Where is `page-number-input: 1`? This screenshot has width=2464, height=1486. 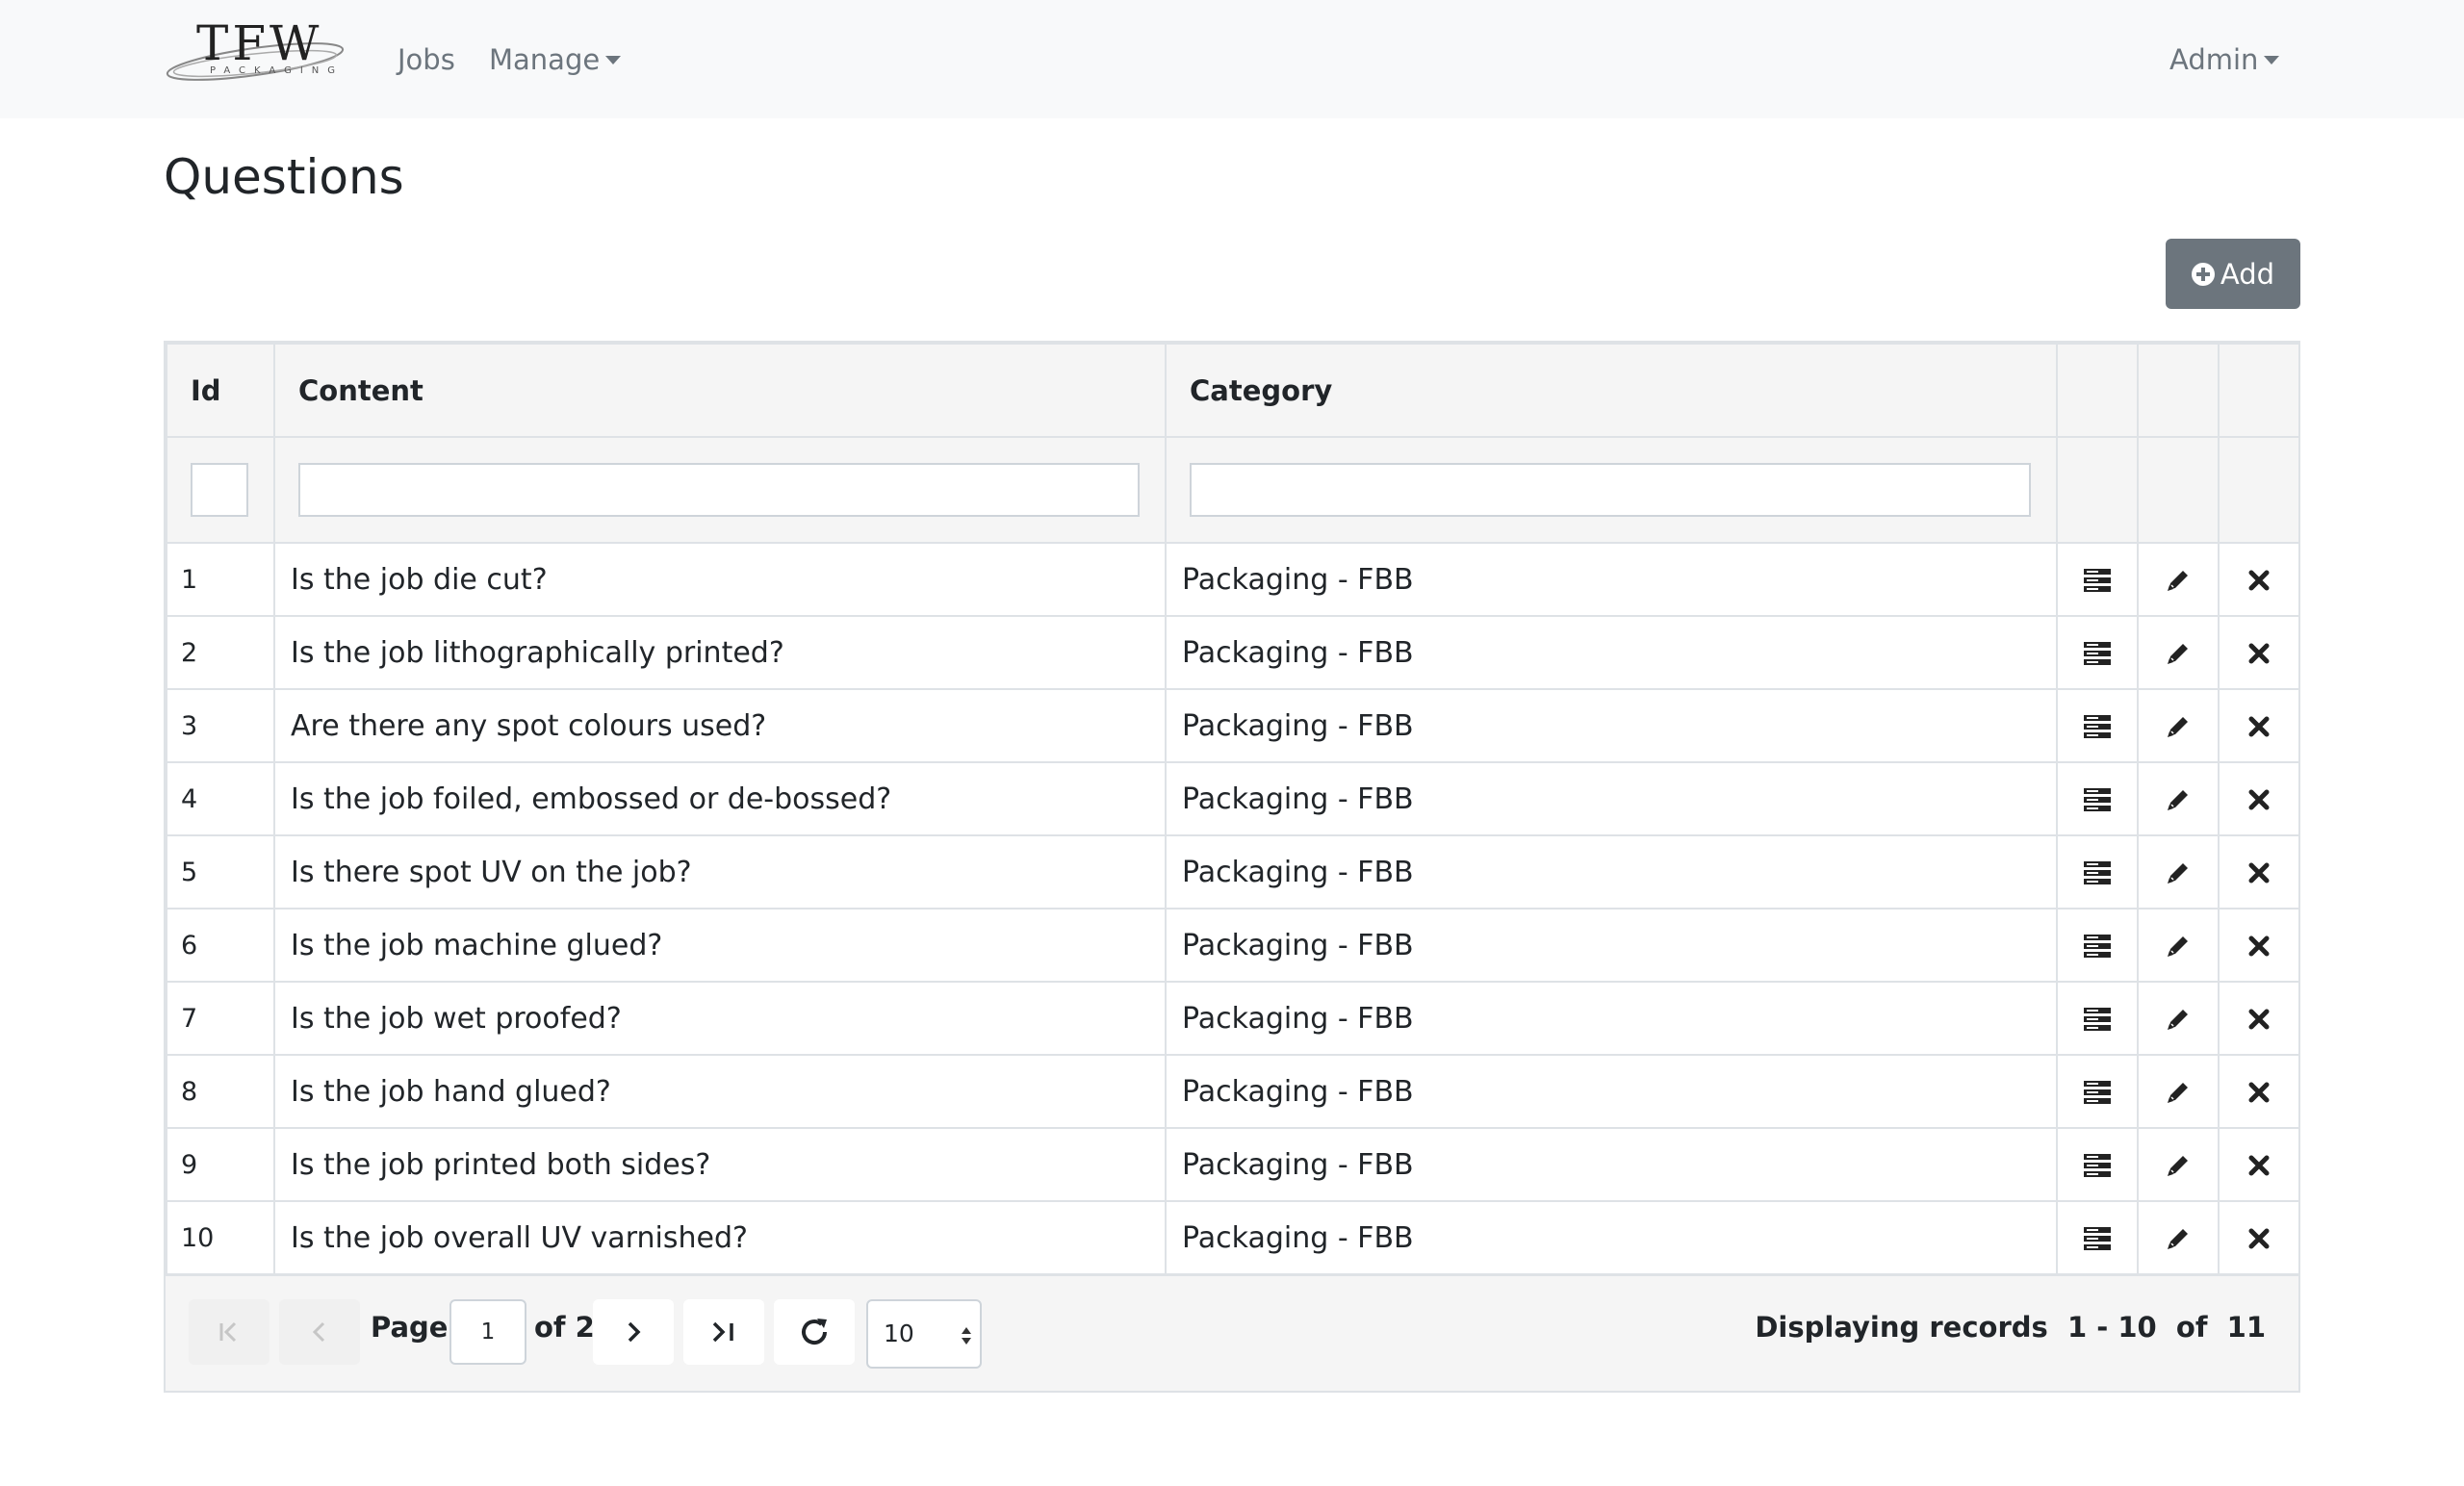 page-number-input: 1 is located at coordinates (487, 1332).